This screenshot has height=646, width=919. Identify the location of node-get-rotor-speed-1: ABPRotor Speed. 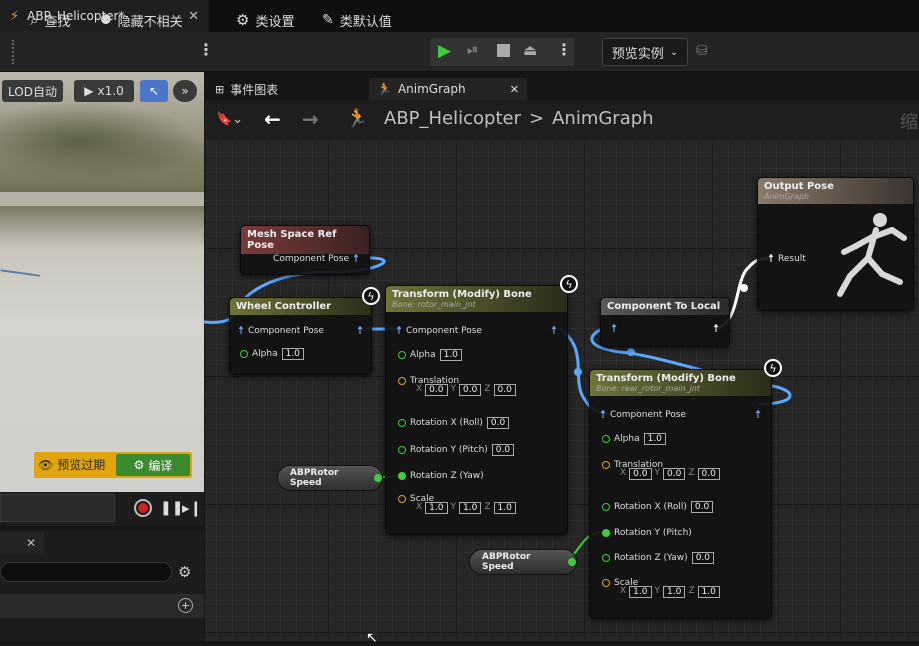
(330, 478).